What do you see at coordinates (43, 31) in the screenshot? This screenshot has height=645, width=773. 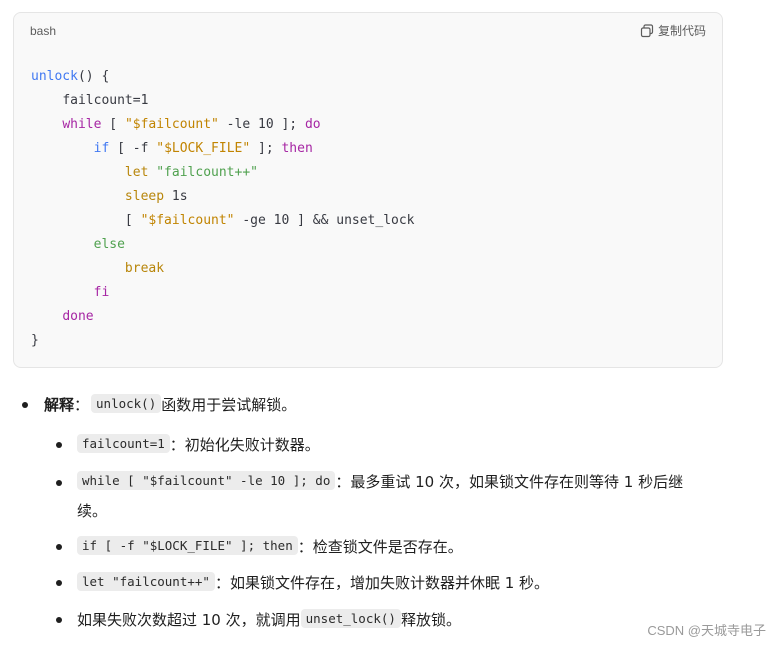 I see `code-language-label: bash` at bounding box center [43, 31].